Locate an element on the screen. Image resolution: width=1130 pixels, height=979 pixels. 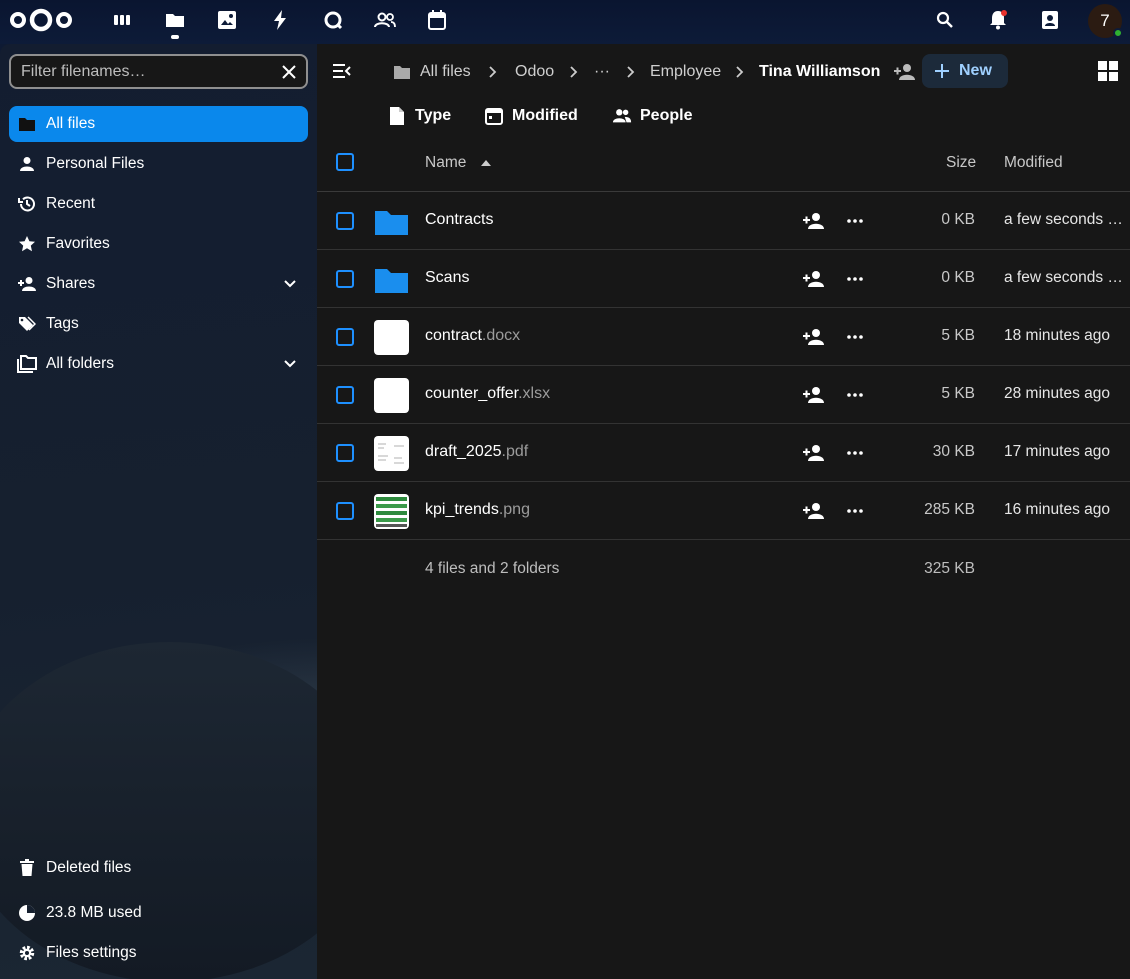
pdf-thumbnail is located at coordinates (391, 453).